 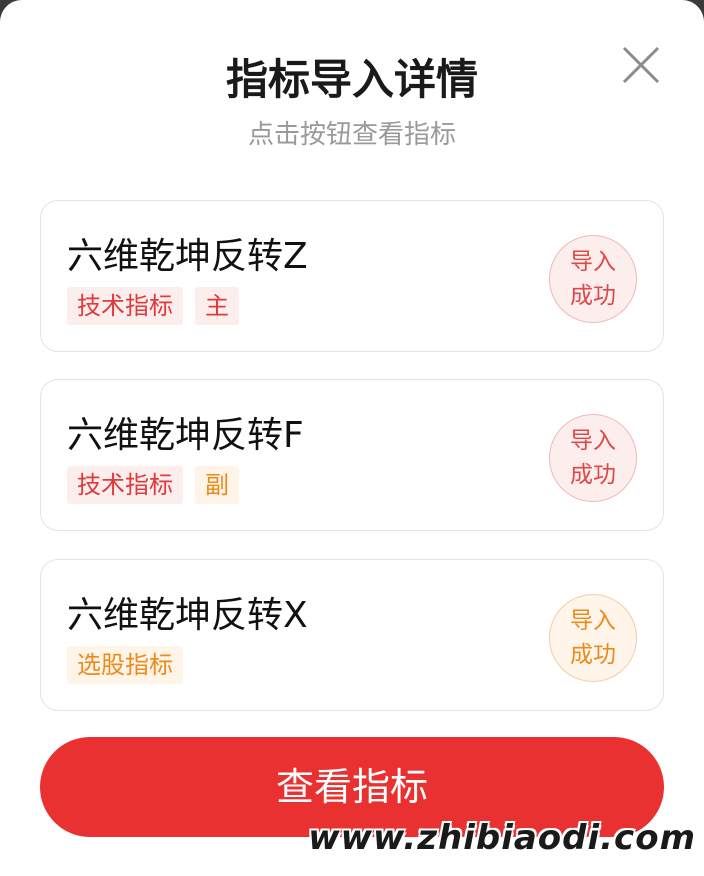 I want to click on indicator-tags: 技术指标 副, so click(x=153, y=485).